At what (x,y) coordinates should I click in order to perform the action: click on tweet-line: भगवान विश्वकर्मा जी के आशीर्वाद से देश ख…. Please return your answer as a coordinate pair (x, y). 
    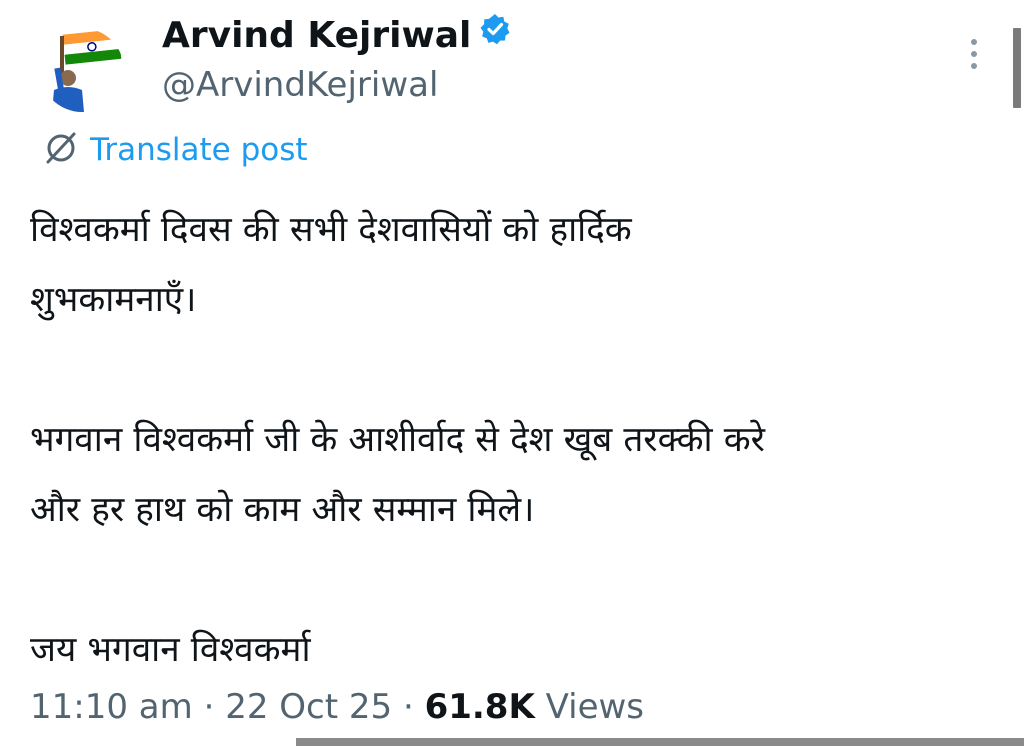
    Looking at the image, I should click on (397, 440).